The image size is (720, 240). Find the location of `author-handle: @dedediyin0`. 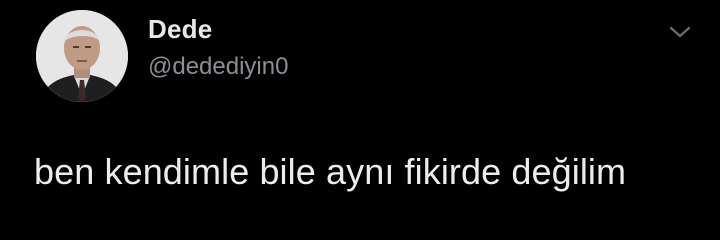

author-handle: @dedediyin0 is located at coordinates (218, 67).